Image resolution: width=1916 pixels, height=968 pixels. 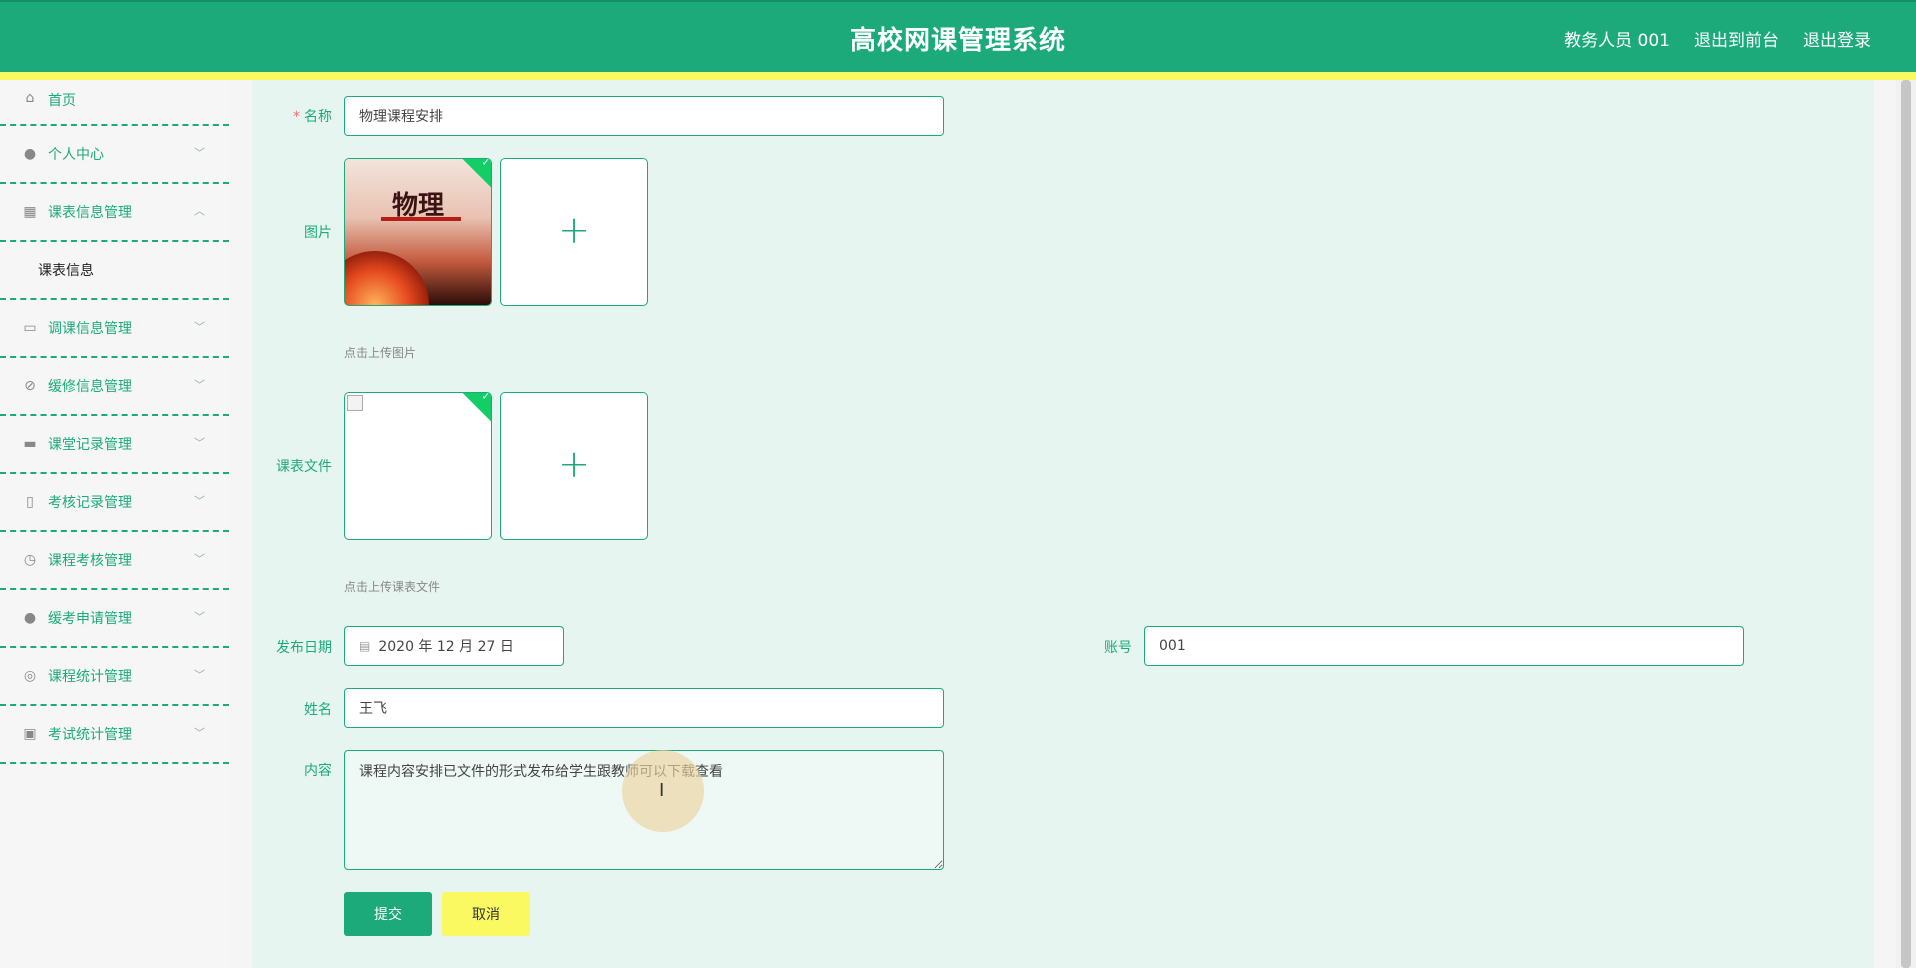 I want to click on home-icon: ⌂, so click(x=30, y=98).